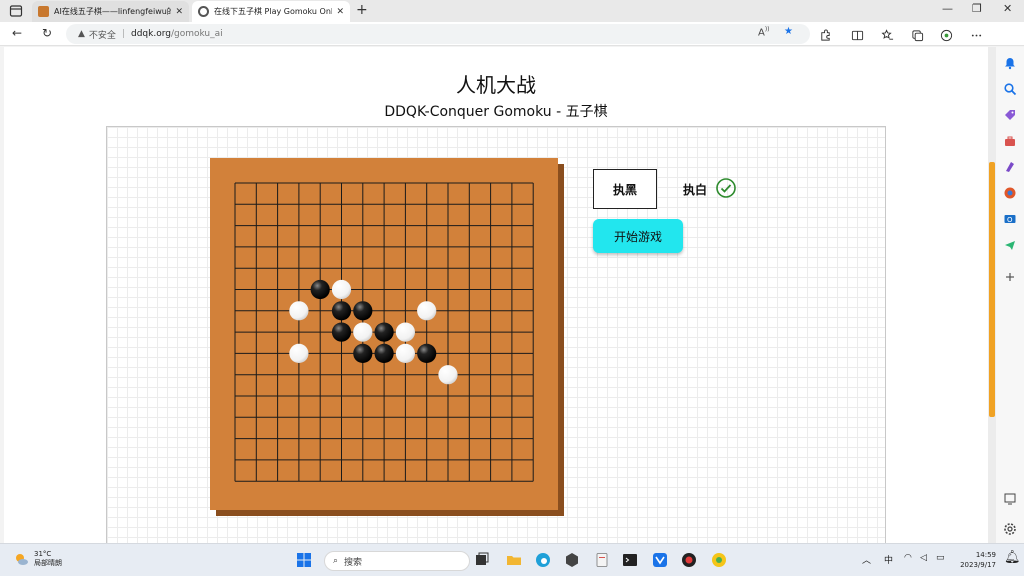  Describe the element at coordinates (940, 558) in the screenshot. I see `battery-icon: ▭` at that location.